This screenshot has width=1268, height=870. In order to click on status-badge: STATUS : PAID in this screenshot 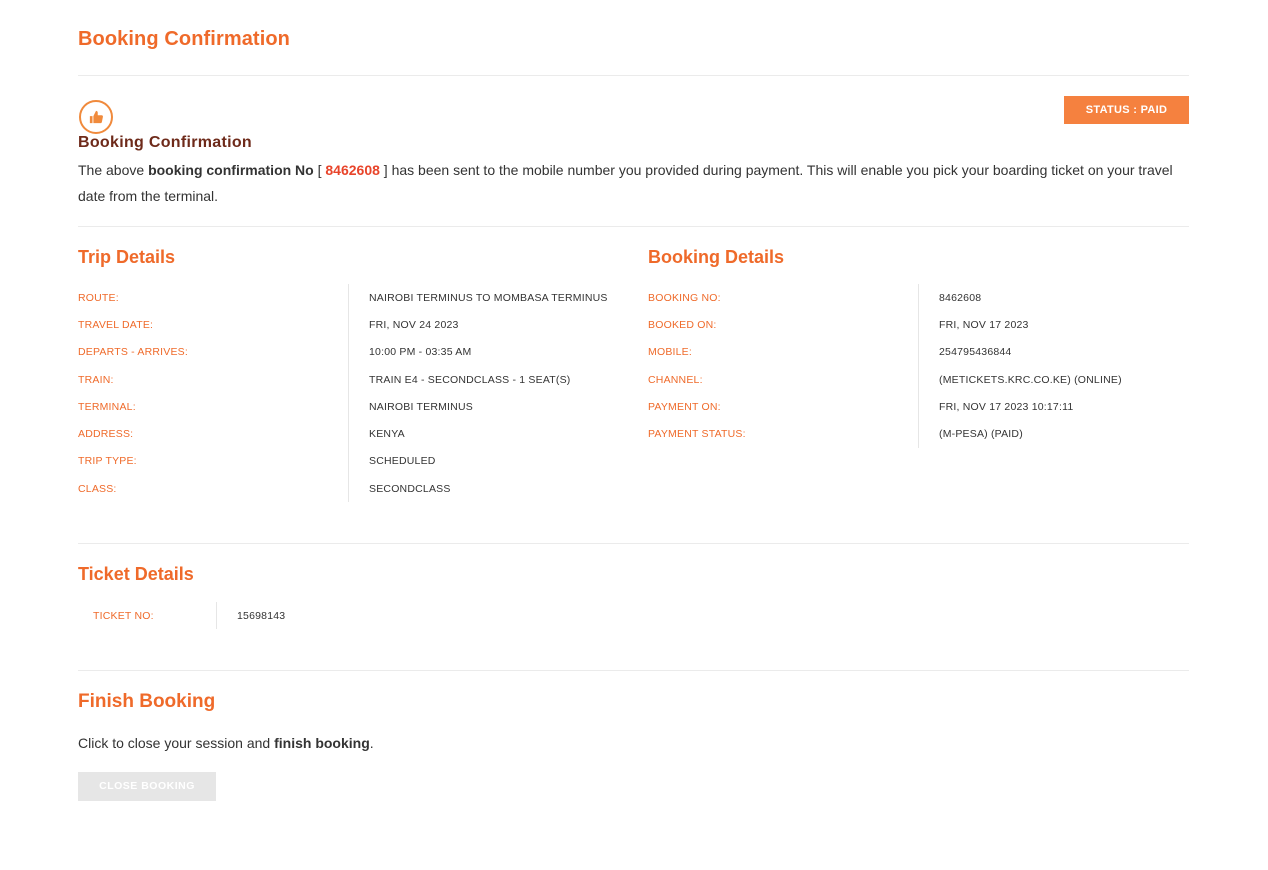, I will do `click(1126, 110)`.